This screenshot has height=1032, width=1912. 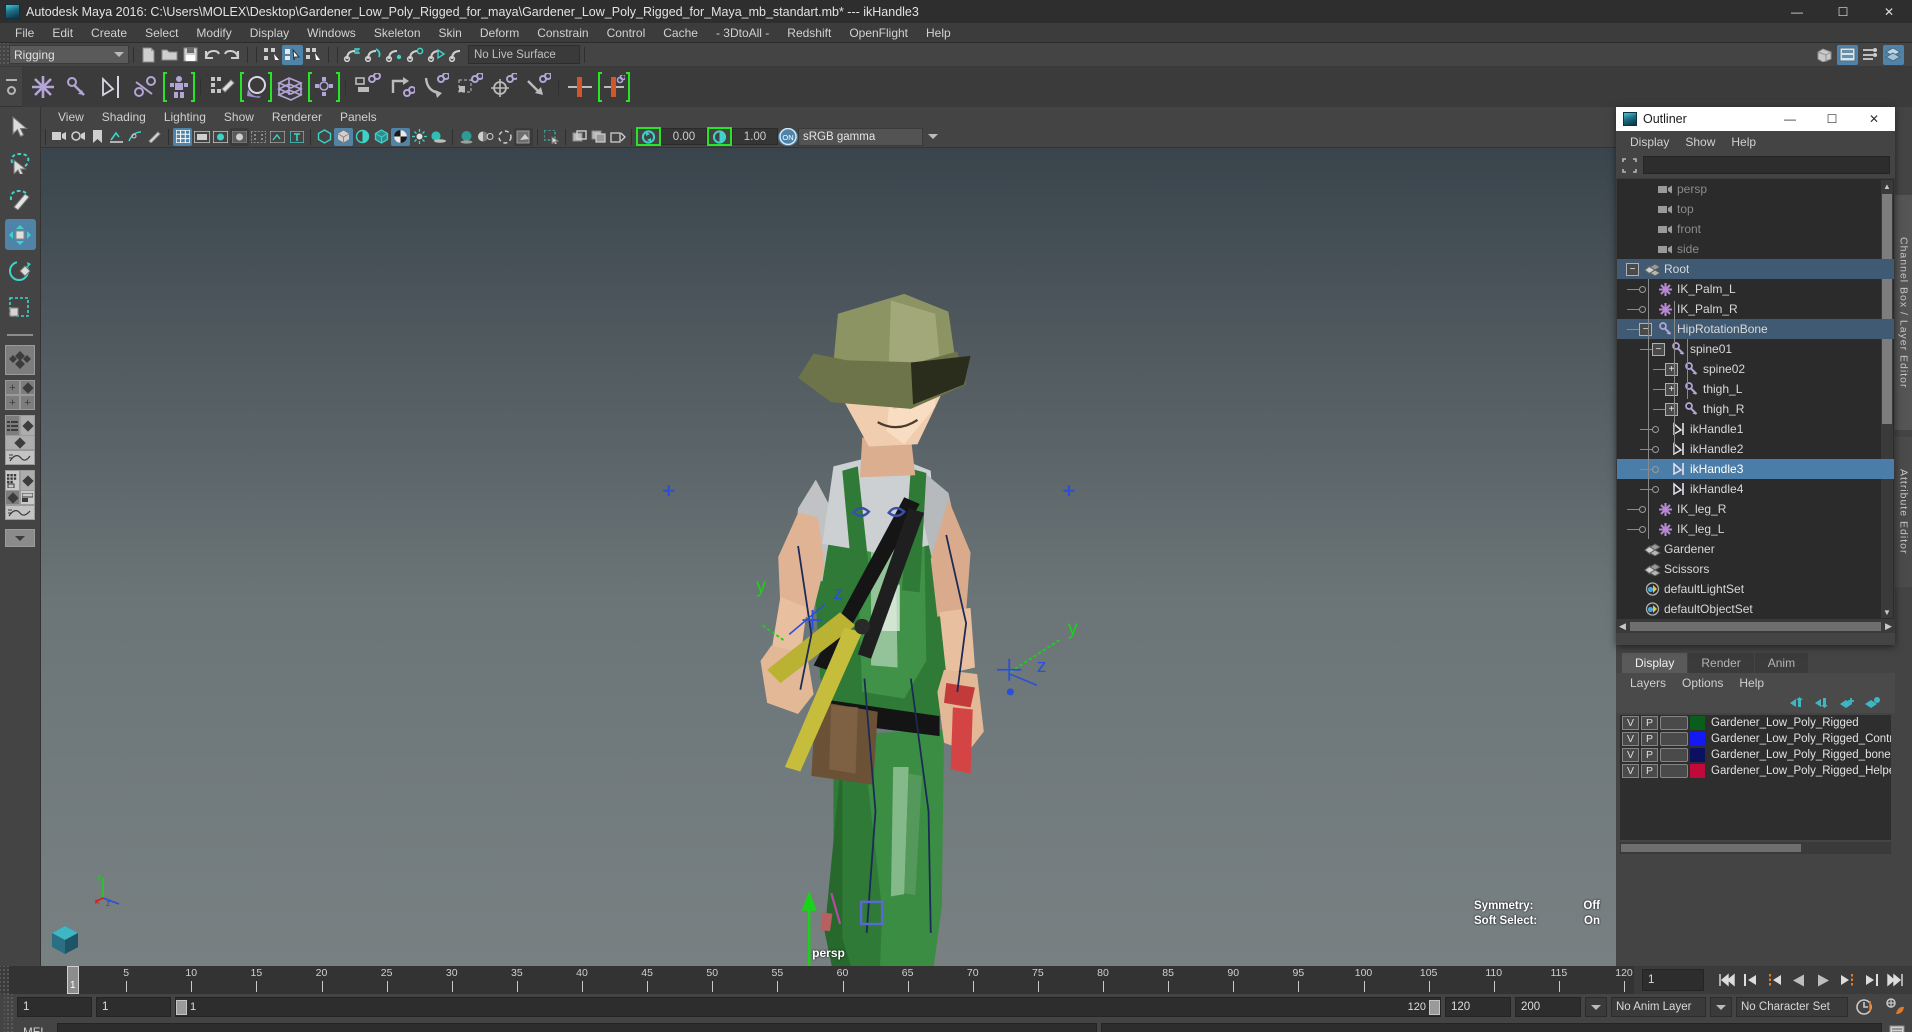 What do you see at coordinates (580, 87) in the screenshot?
I see `mirror-joint-shelf-button` at bounding box center [580, 87].